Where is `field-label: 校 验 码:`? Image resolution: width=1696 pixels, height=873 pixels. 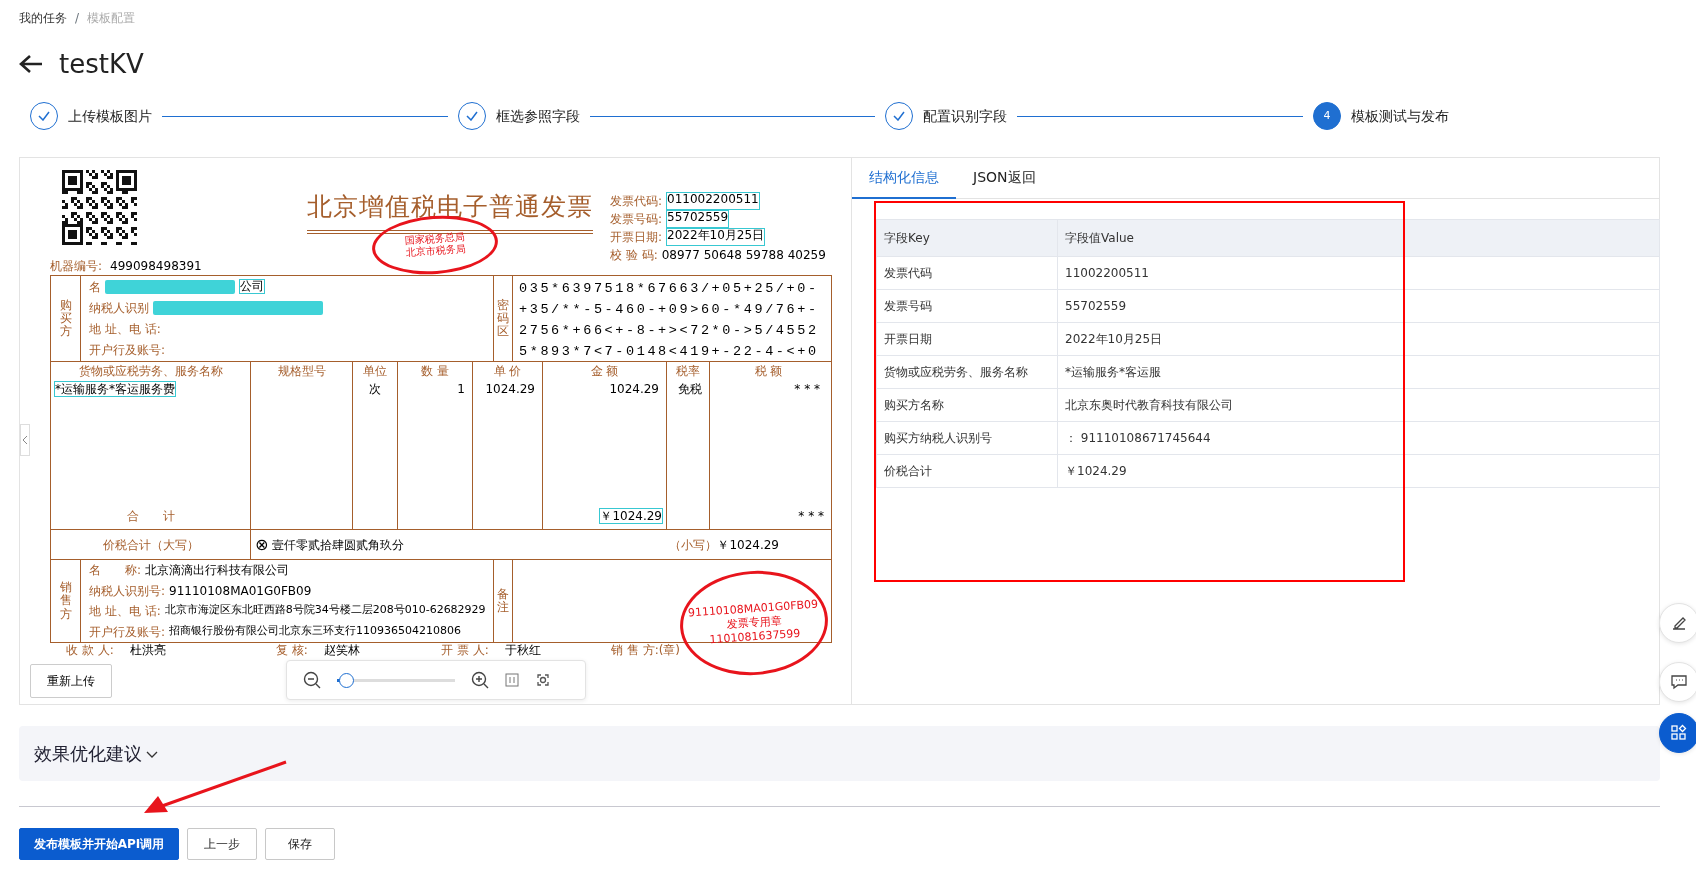 field-label: 校 验 码: is located at coordinates (634, 255).